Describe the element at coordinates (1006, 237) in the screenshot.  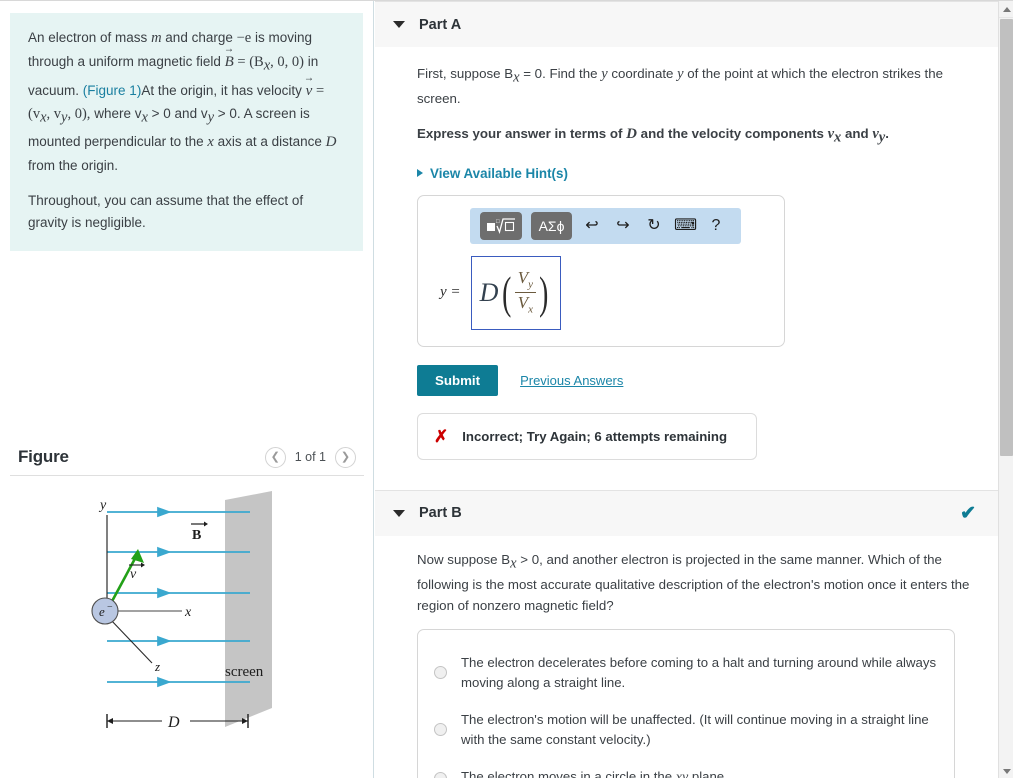
I see `scrollbar-thumb` at that location.